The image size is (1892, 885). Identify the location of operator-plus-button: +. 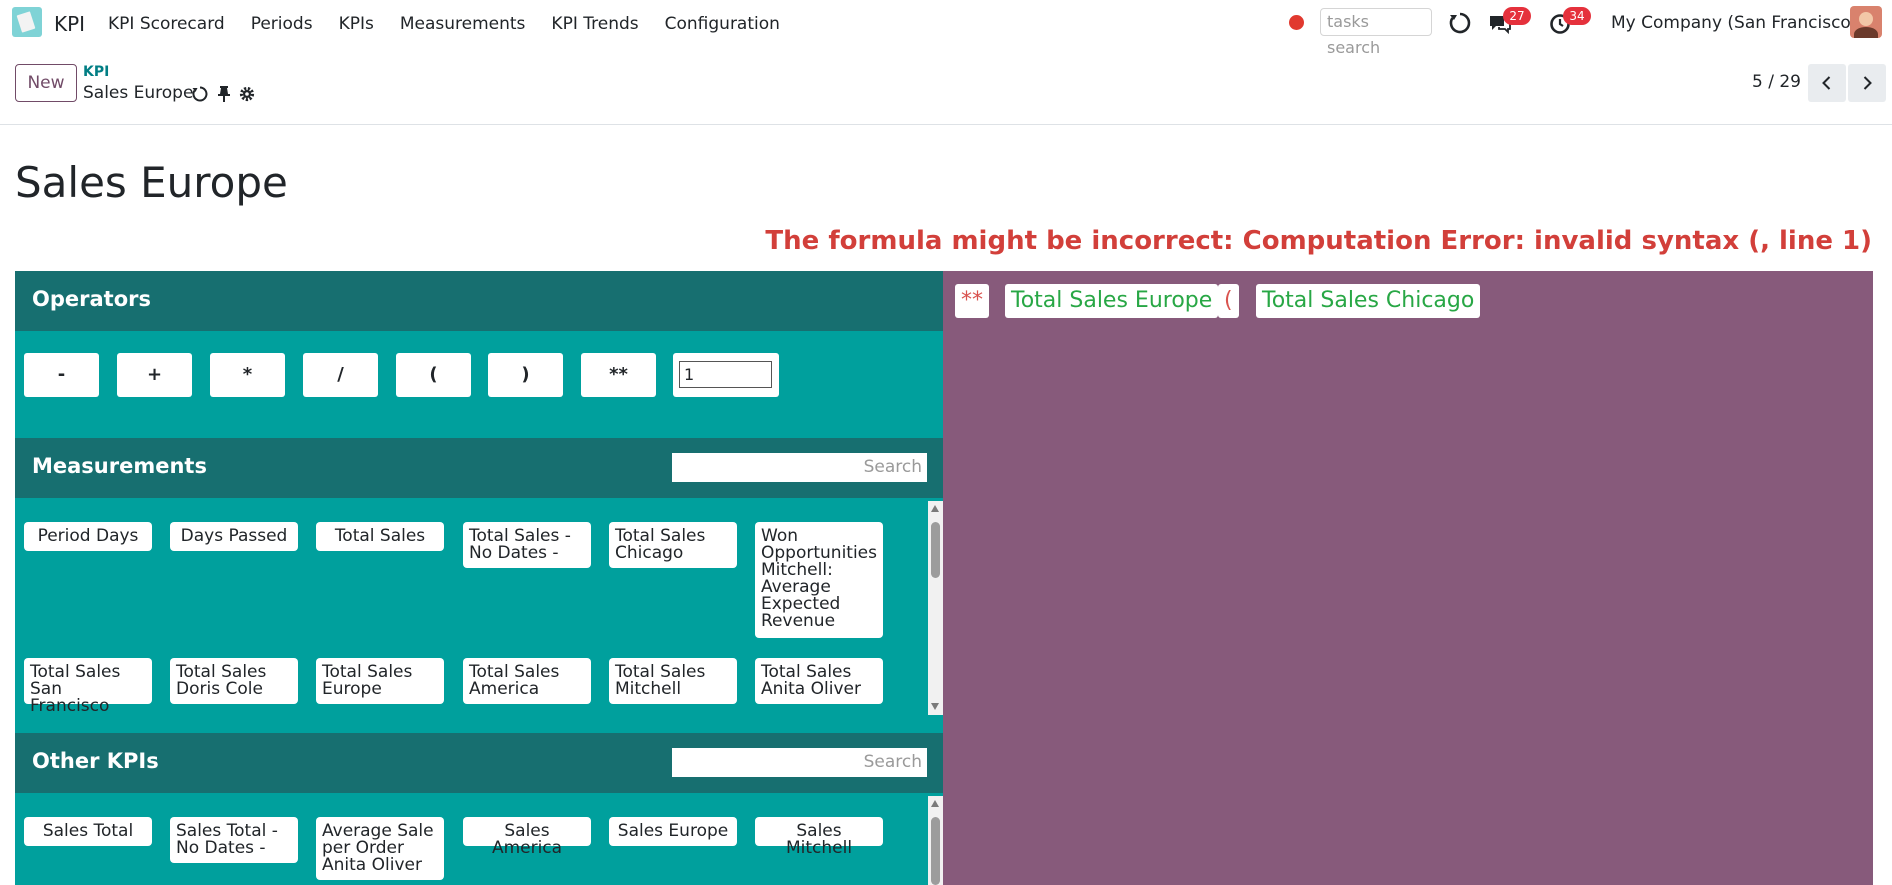
(154, 375).